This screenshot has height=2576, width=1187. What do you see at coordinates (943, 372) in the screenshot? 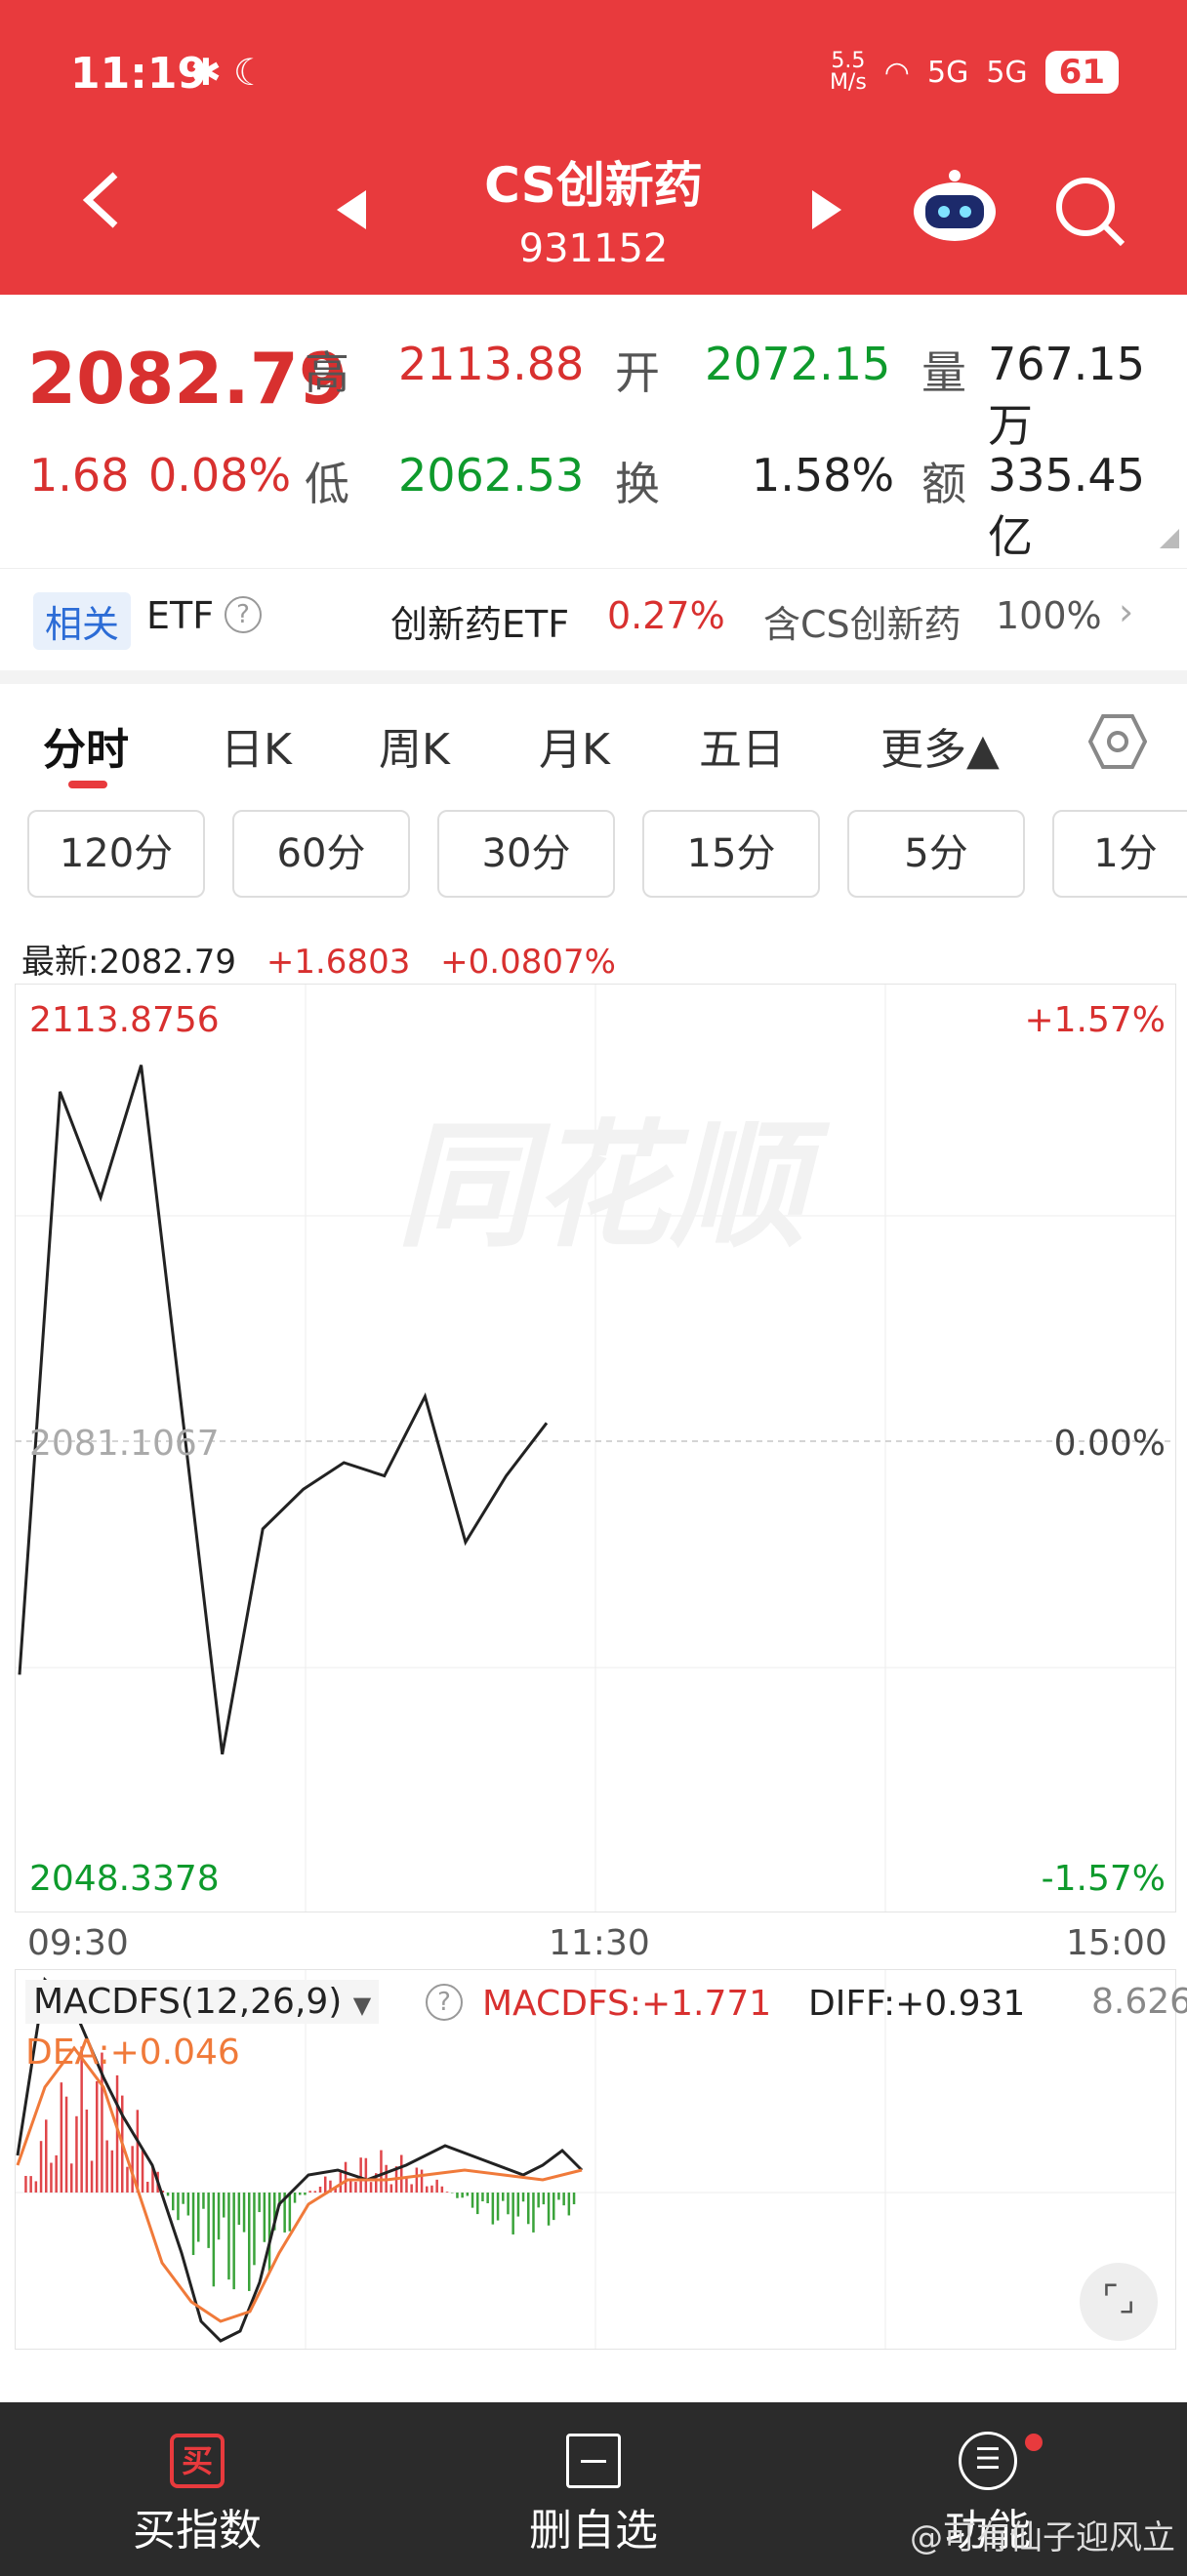
I see `volume-label: 量` at bounding box center [943, 372].